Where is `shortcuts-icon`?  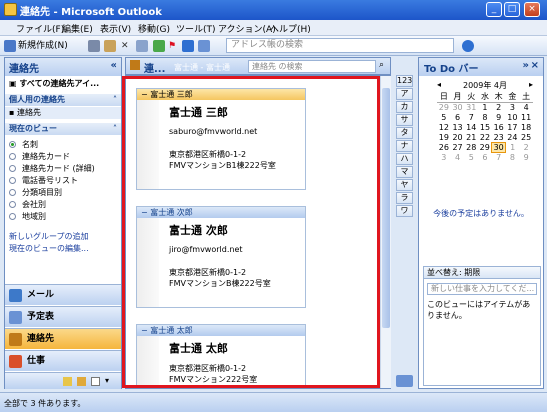
shortcuts-icon is located at coordinates (95, 381).